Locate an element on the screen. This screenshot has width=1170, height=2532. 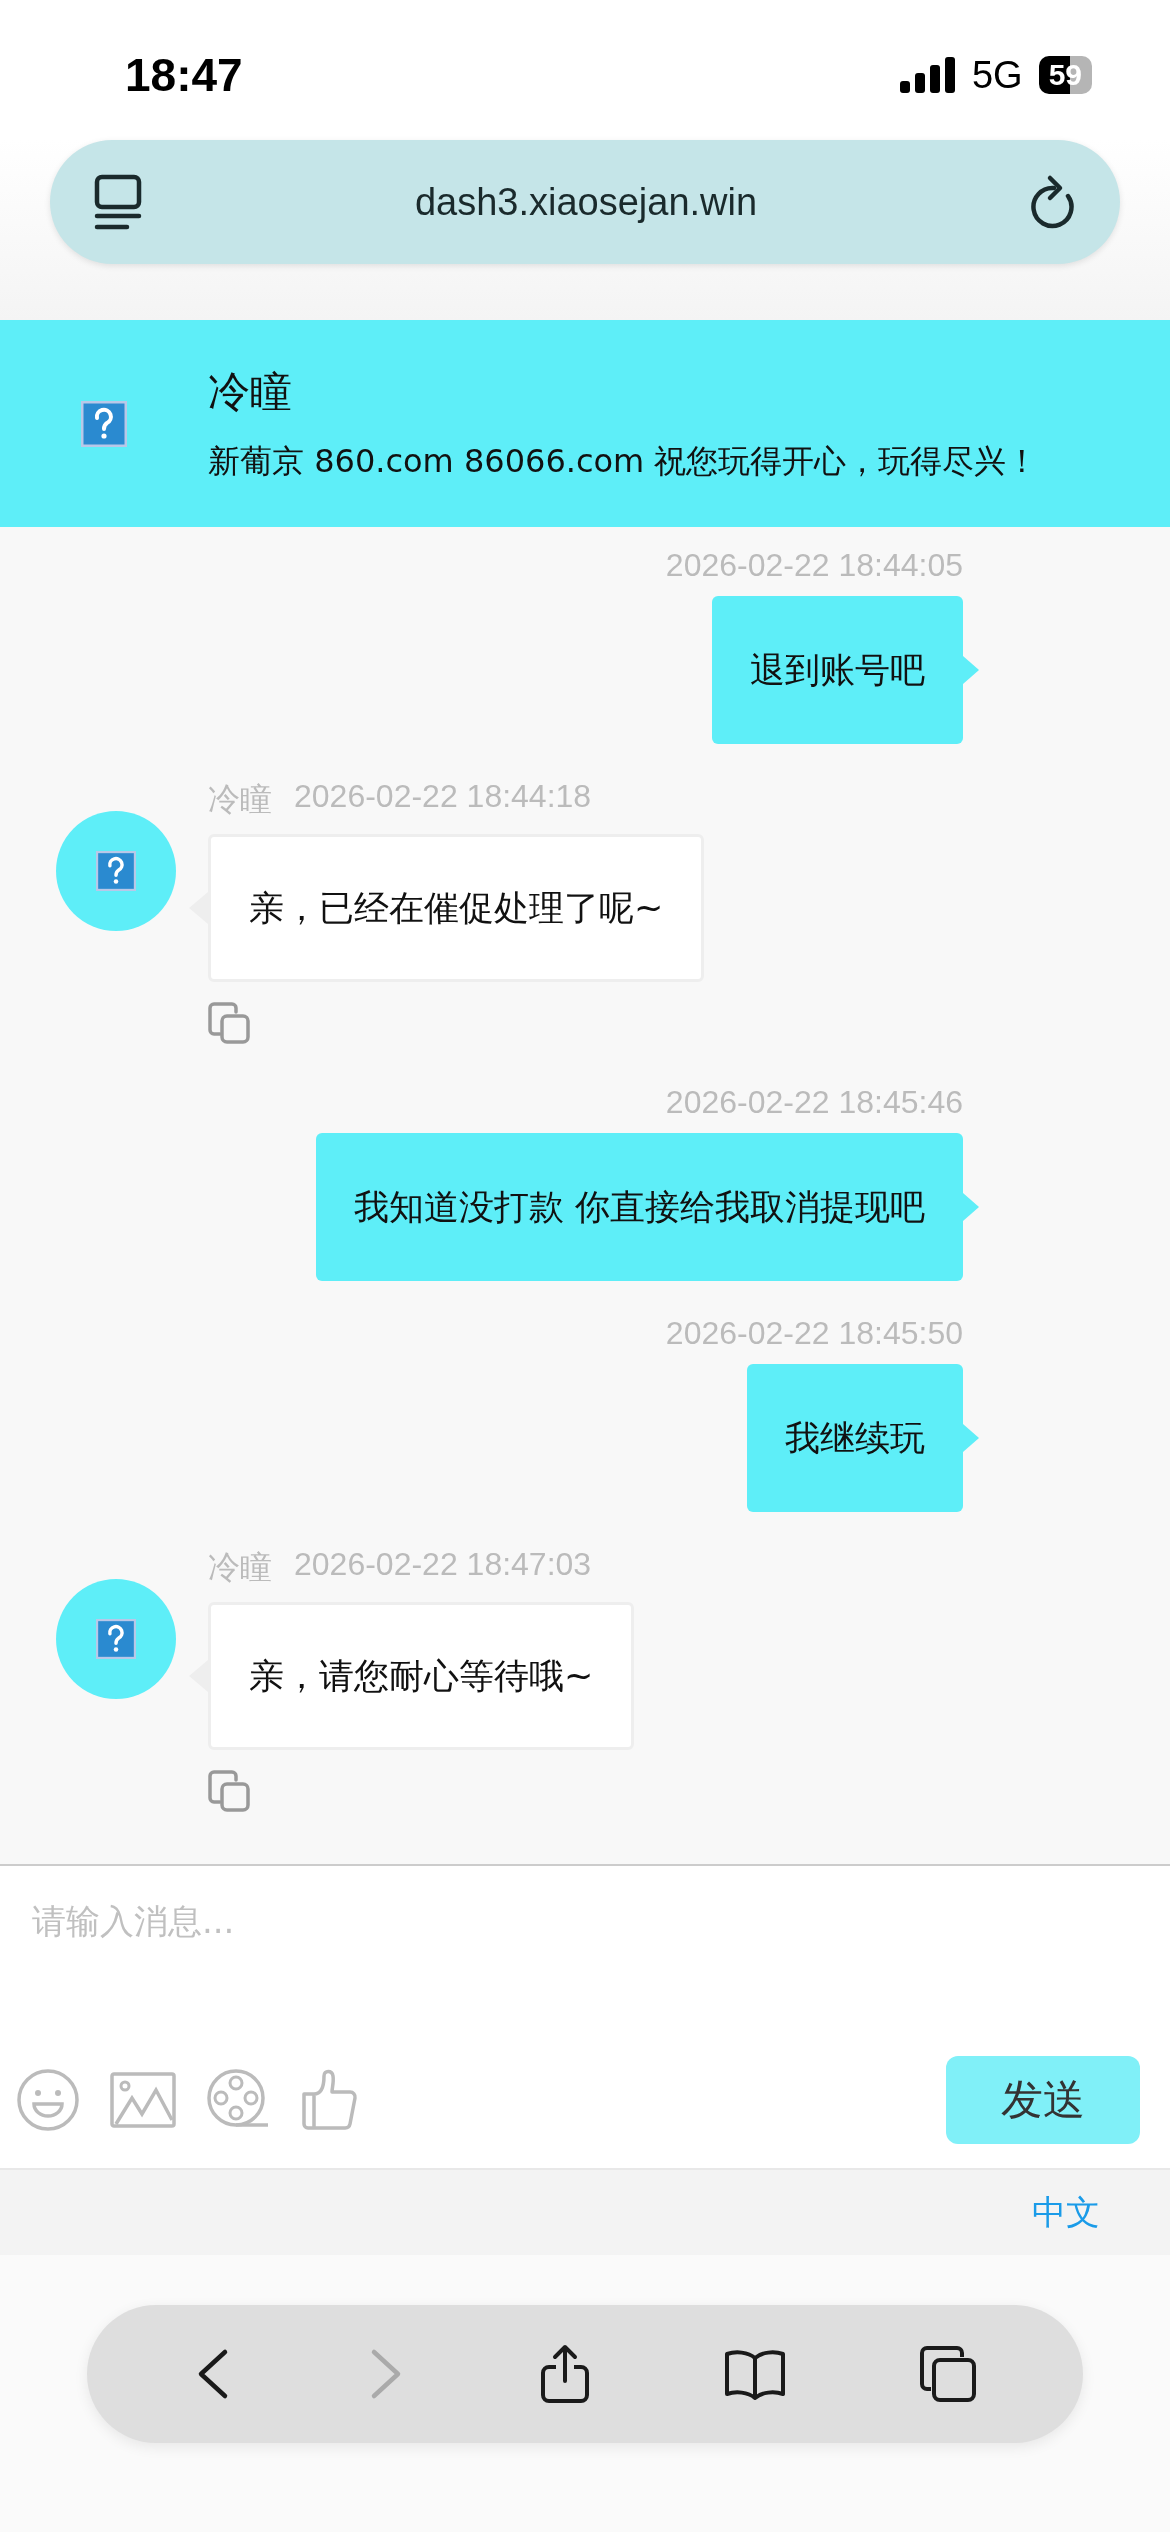
tabs-icon is located at coordinates (947, 2374).